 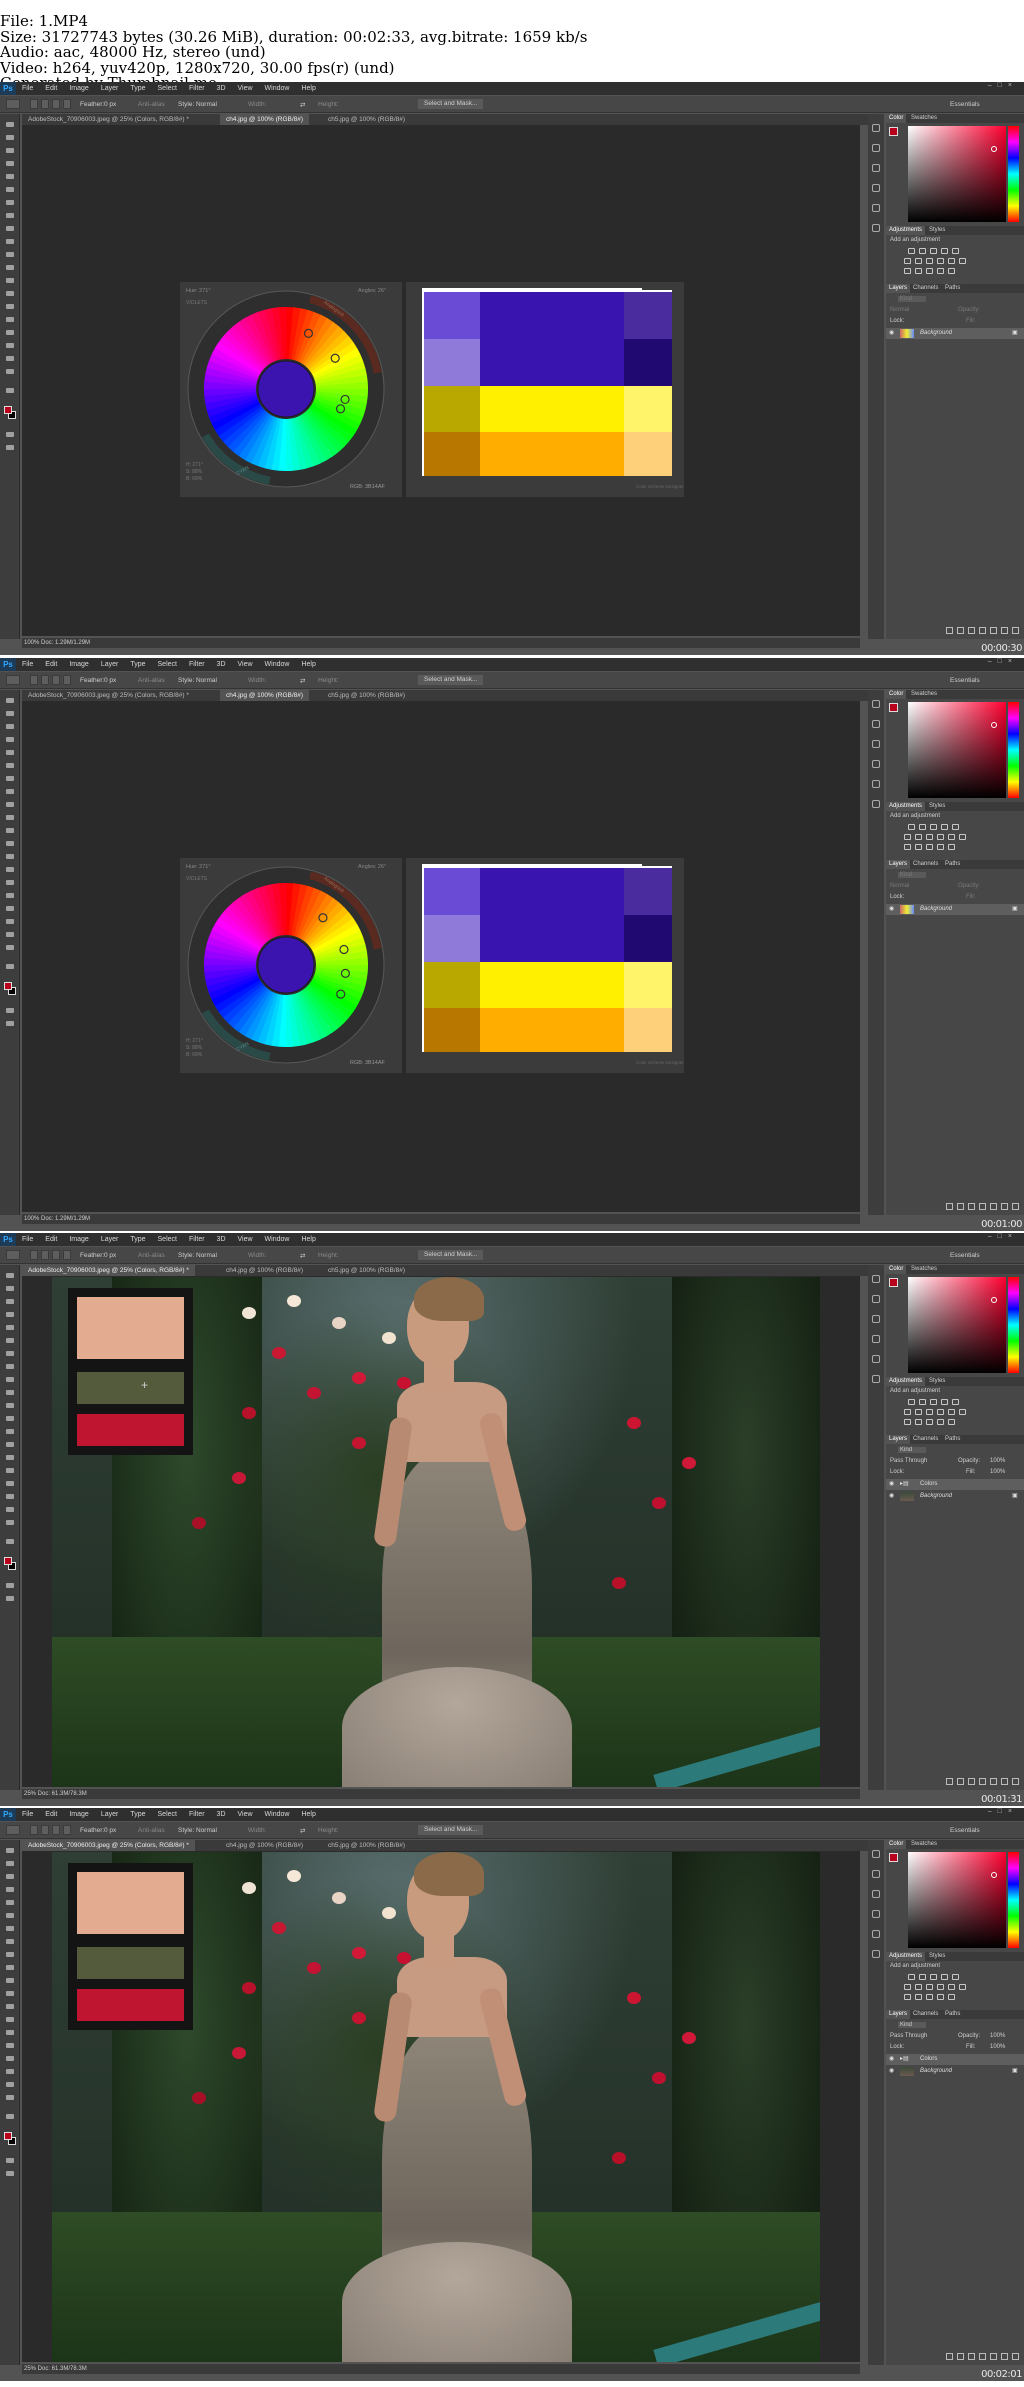 What do you see at coordinates (876, 1954) in the screenshot?
I see `info-panel-icon` at bounding box center [876, 1954].